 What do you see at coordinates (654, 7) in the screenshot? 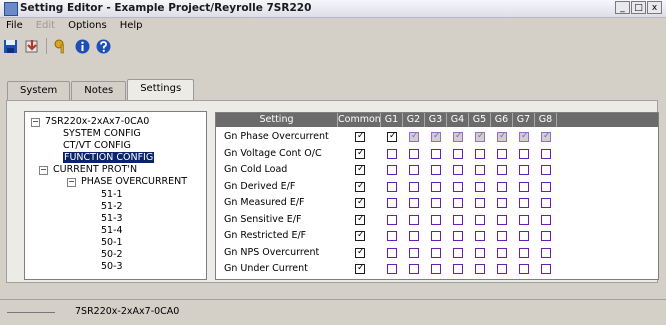
I see `close-button: x` at bounding box center [654, 7].